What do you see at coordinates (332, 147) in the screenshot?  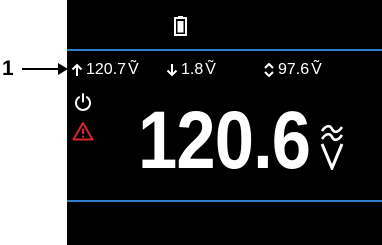 I see `ac-volts-unit-icon` at bounding box center [332, 147].